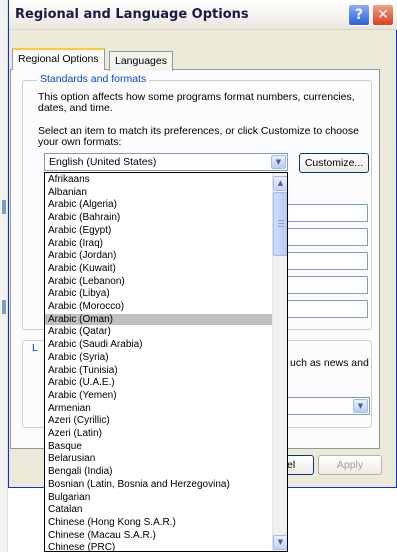 This screenshot has width=397, height=552. I want to click on dropdown-option: Arabic (Oman), so click(158, 319).